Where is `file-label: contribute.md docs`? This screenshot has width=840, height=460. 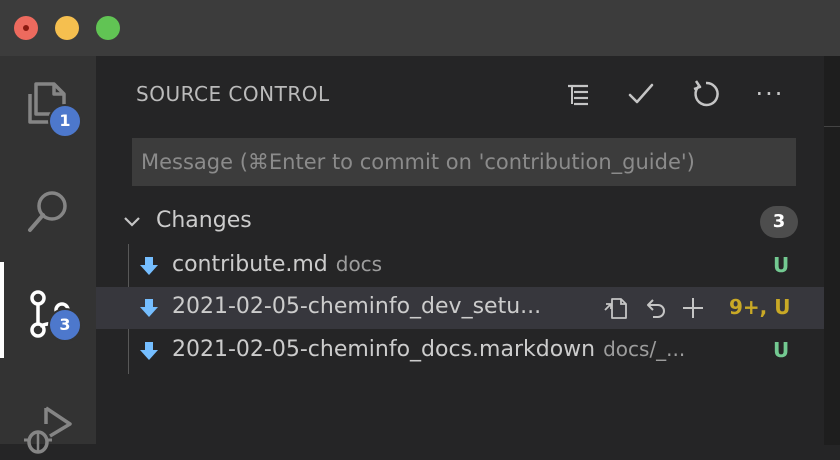 file-label: contribute.md docs is located at coordinates (277, 264).